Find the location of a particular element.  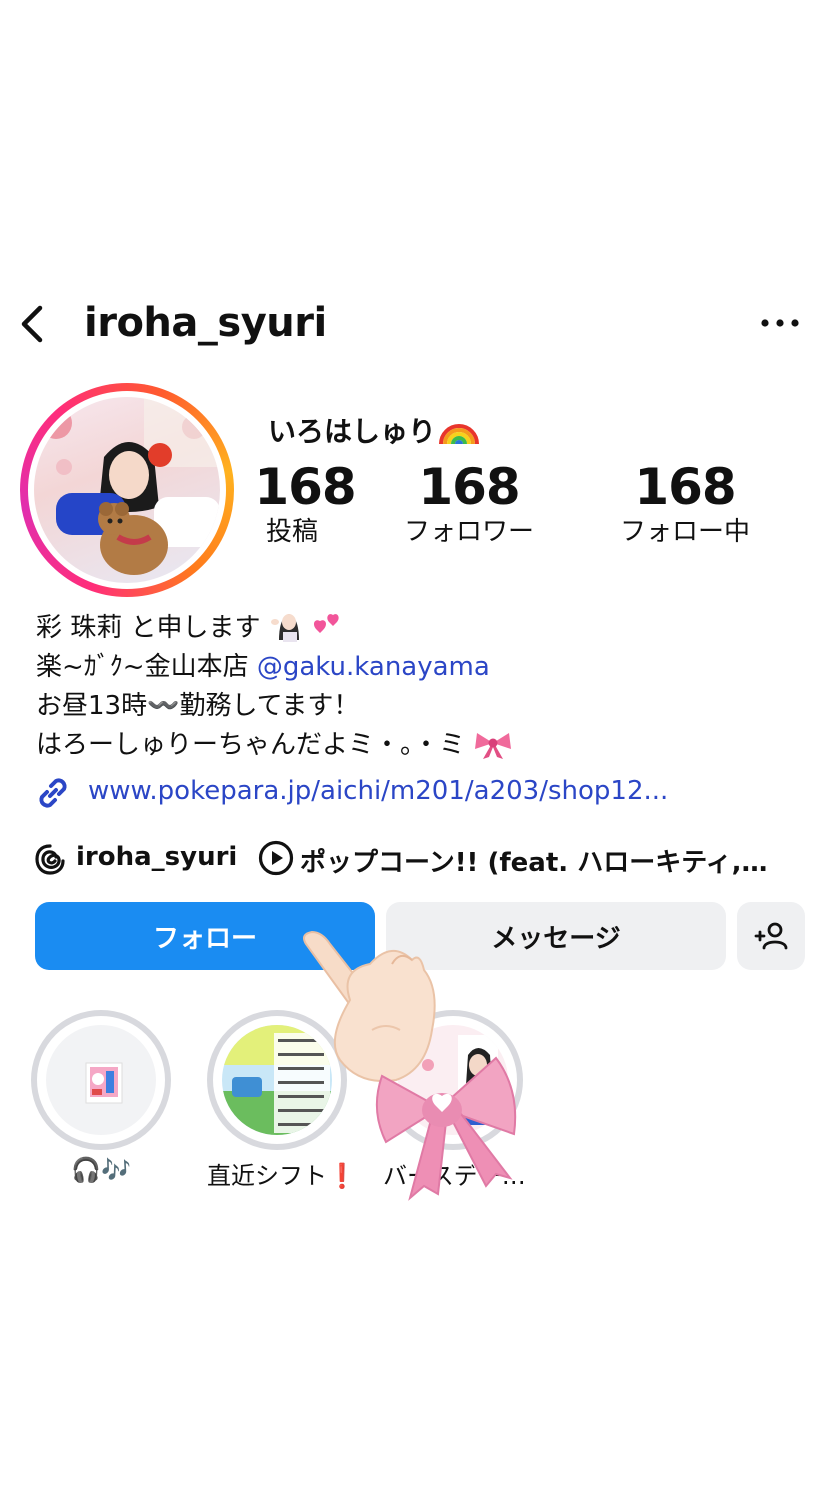

story-highlight: 🎧🎶 is located at coordinates (101, 1097).